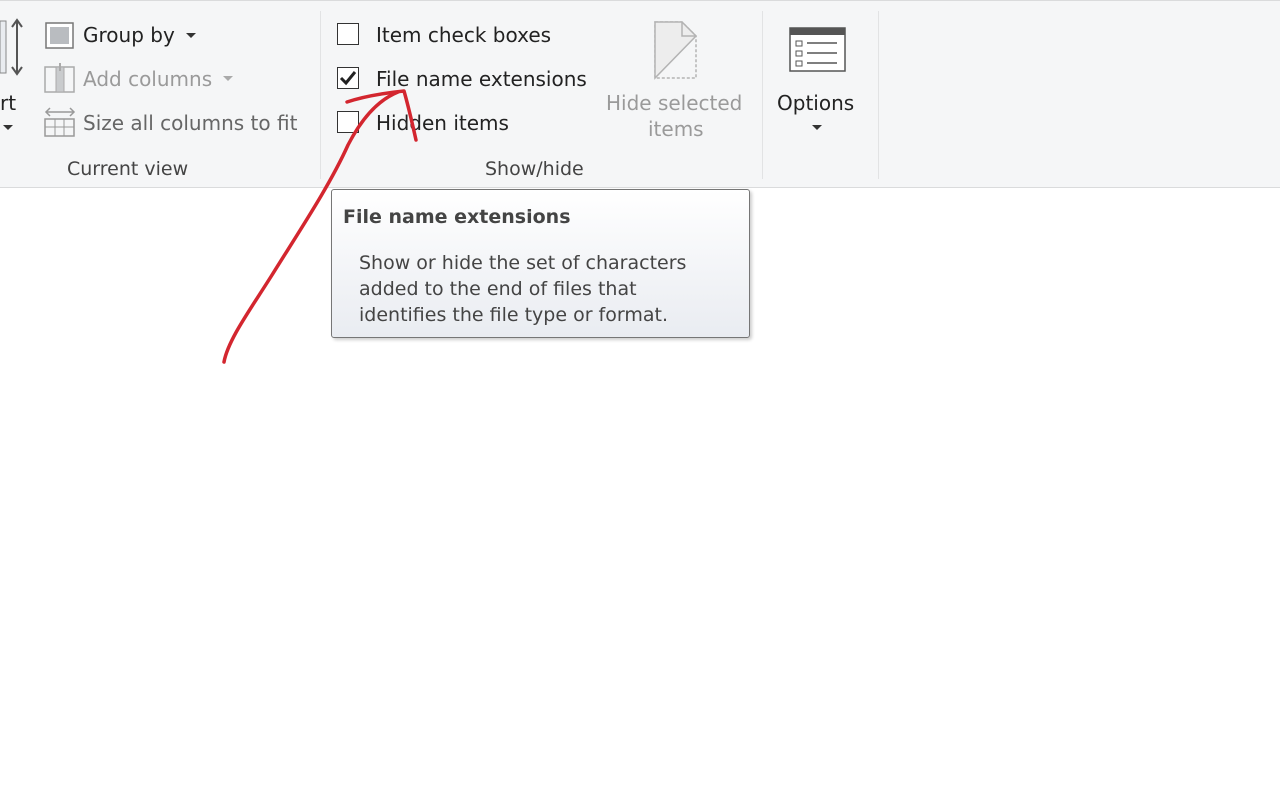 Image resolution: width=1280 pixels, height=800 pixels. I want to click on file-name-extensions-checkbox, so click(348, 78).